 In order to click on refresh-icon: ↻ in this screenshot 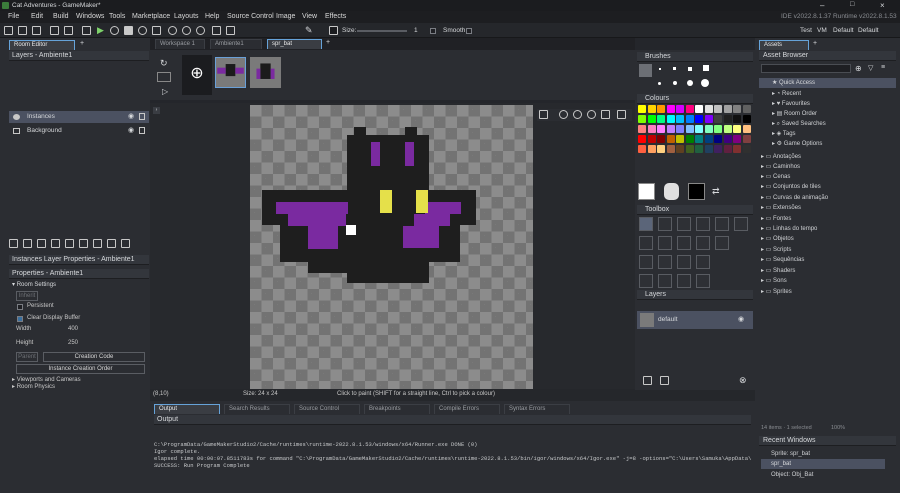, I will do `click(164, 63)`.